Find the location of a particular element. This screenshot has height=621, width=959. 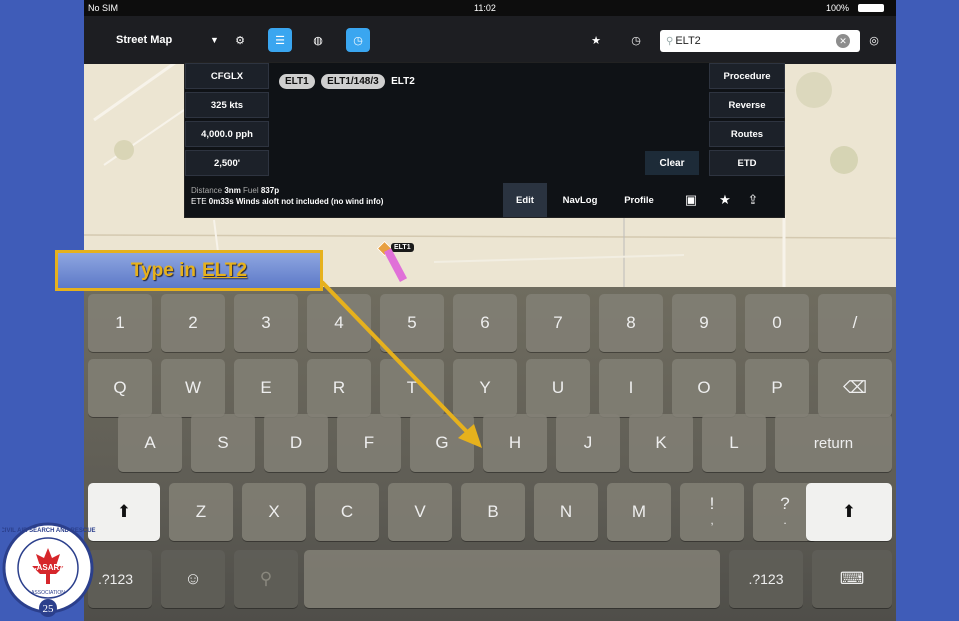

key-v: V is located at coordinates (420, 512).